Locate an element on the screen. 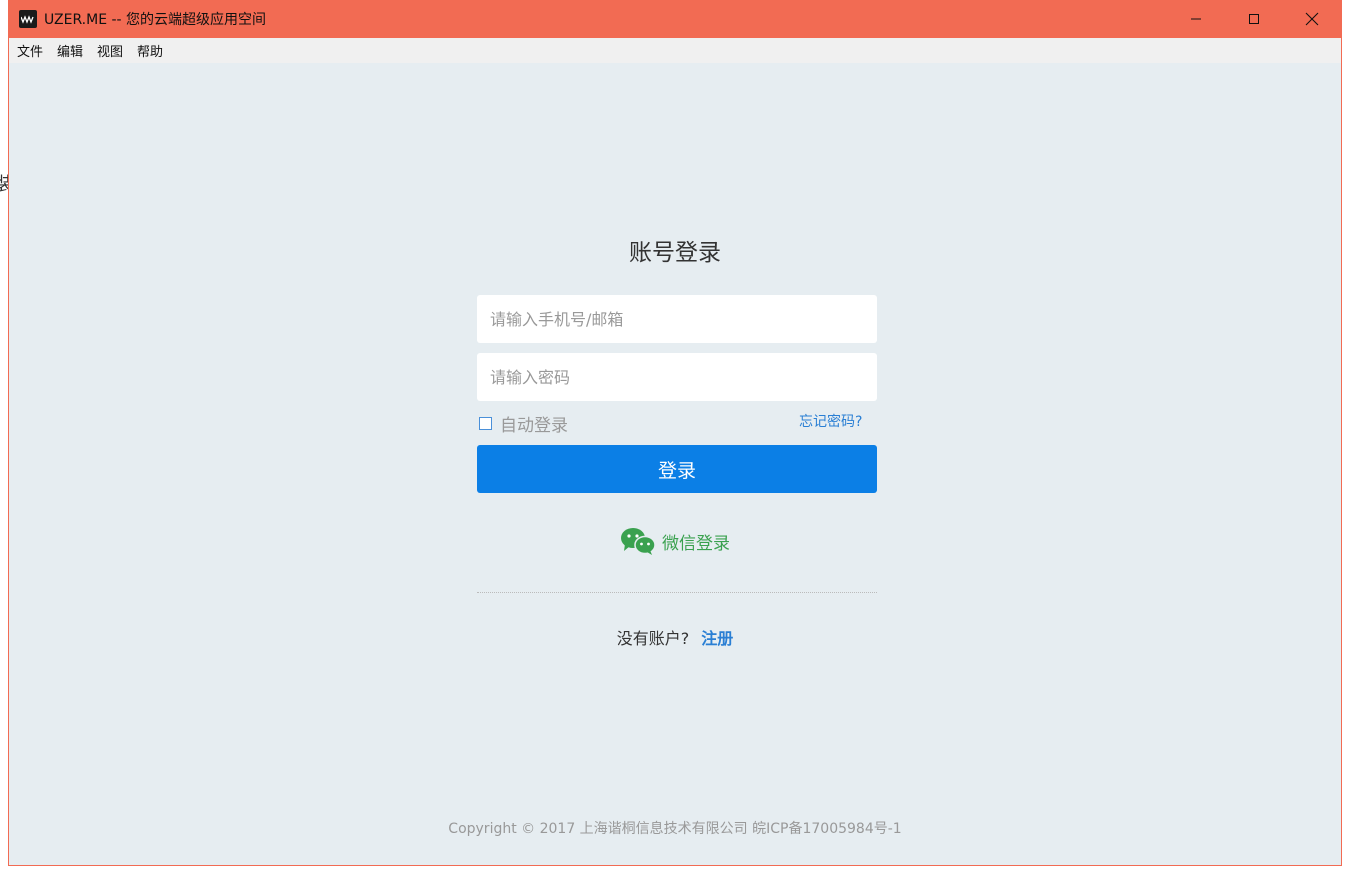 This screenshot has width=1350, height=875. login-button: 登录 is located at coordinates (677, 469).